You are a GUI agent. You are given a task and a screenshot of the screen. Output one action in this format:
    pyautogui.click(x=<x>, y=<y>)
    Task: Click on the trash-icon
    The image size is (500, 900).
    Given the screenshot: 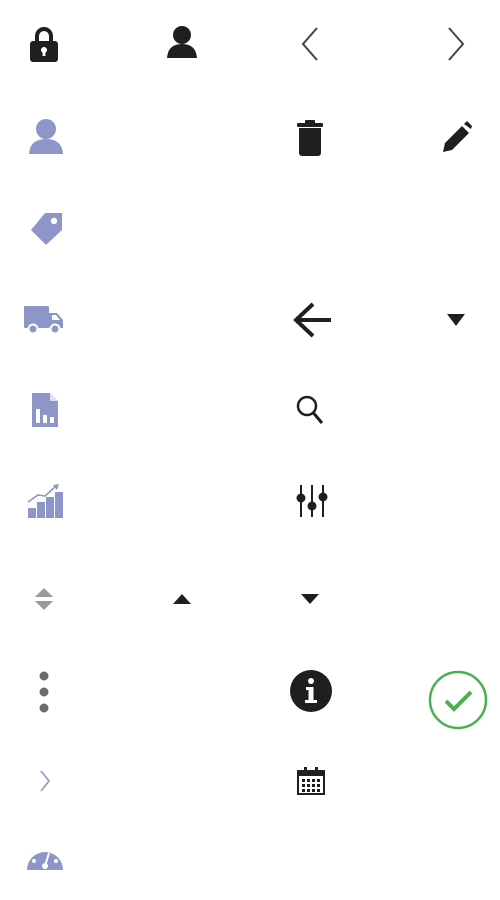 What is the action you would take?
    pyautogui.click(x=310, y=138)
    